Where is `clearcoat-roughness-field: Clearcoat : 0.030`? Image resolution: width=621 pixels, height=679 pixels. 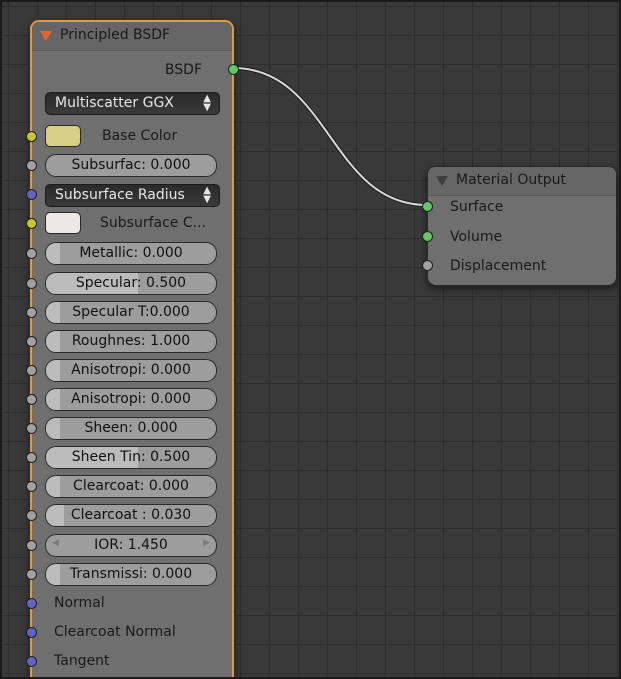
clearcoat-roughness-field: Clearcoat : 0.030 is located at coordinates (131, 515).